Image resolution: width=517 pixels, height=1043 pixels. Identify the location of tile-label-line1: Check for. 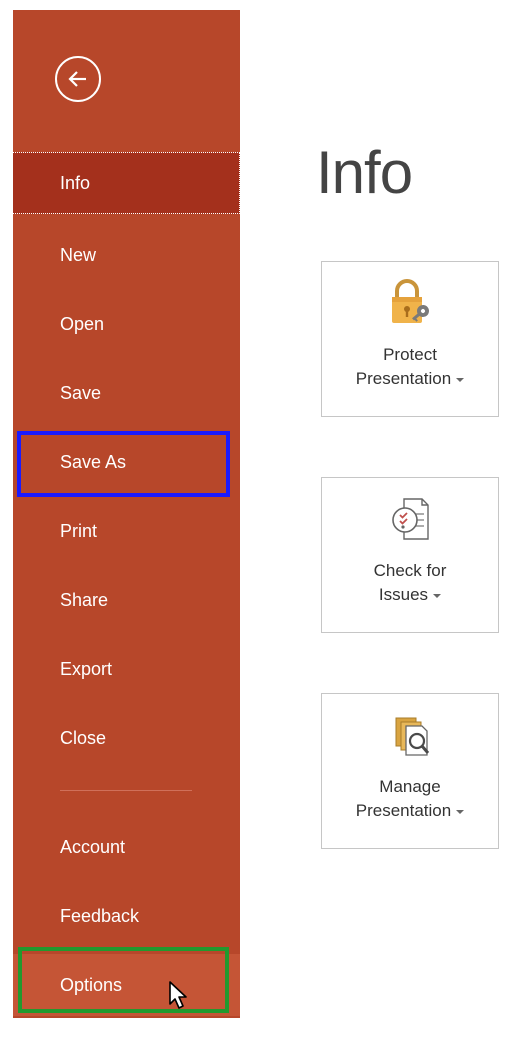
(410, 570).